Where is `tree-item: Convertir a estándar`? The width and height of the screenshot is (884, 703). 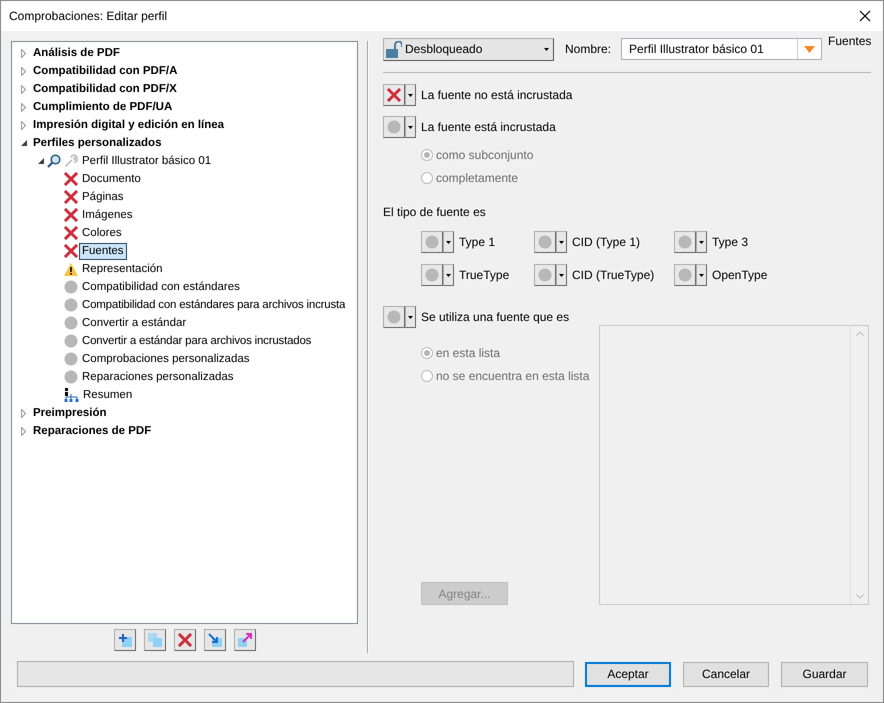 tree-item: Convertir a estándar is located at coordinates (134, 323).